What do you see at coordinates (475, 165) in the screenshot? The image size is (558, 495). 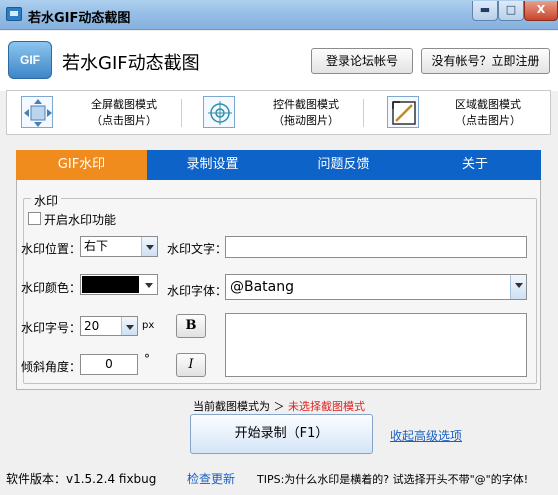 I see `tab-about: 关于` at bounding box center [475, 165].